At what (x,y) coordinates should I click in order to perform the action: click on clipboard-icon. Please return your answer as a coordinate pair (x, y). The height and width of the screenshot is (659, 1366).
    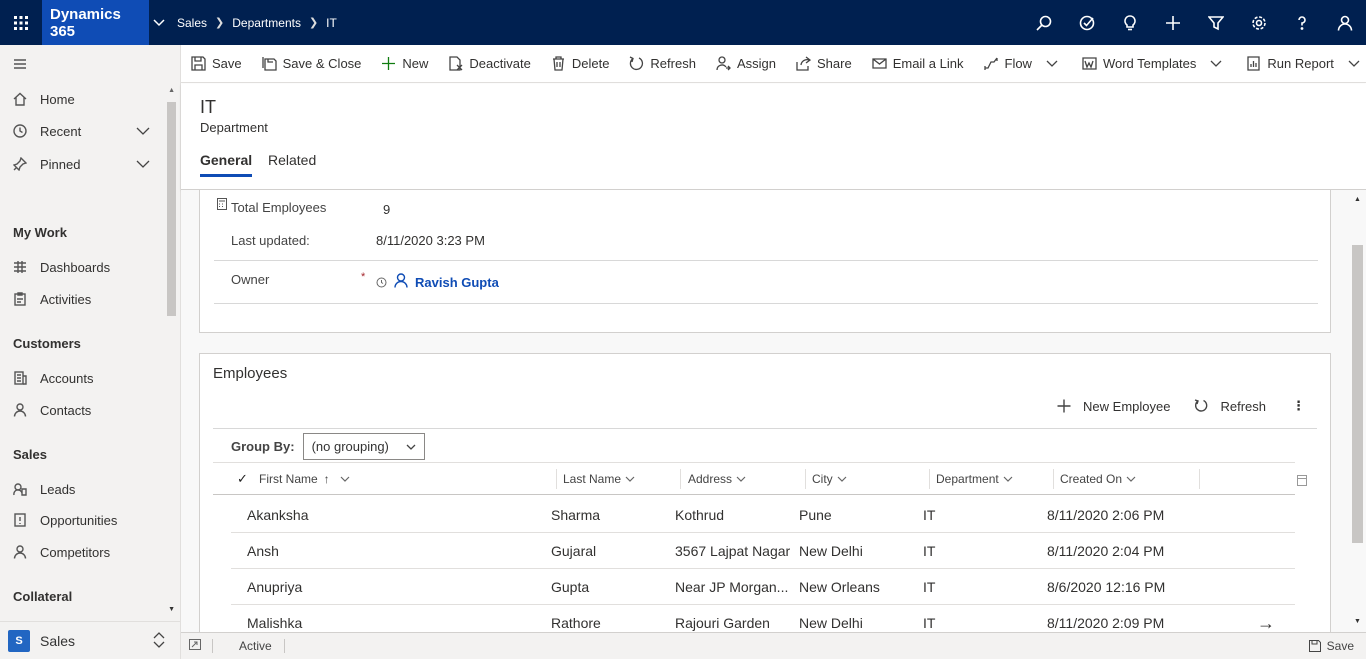
    Looking at the image, I should click on (20, 299).